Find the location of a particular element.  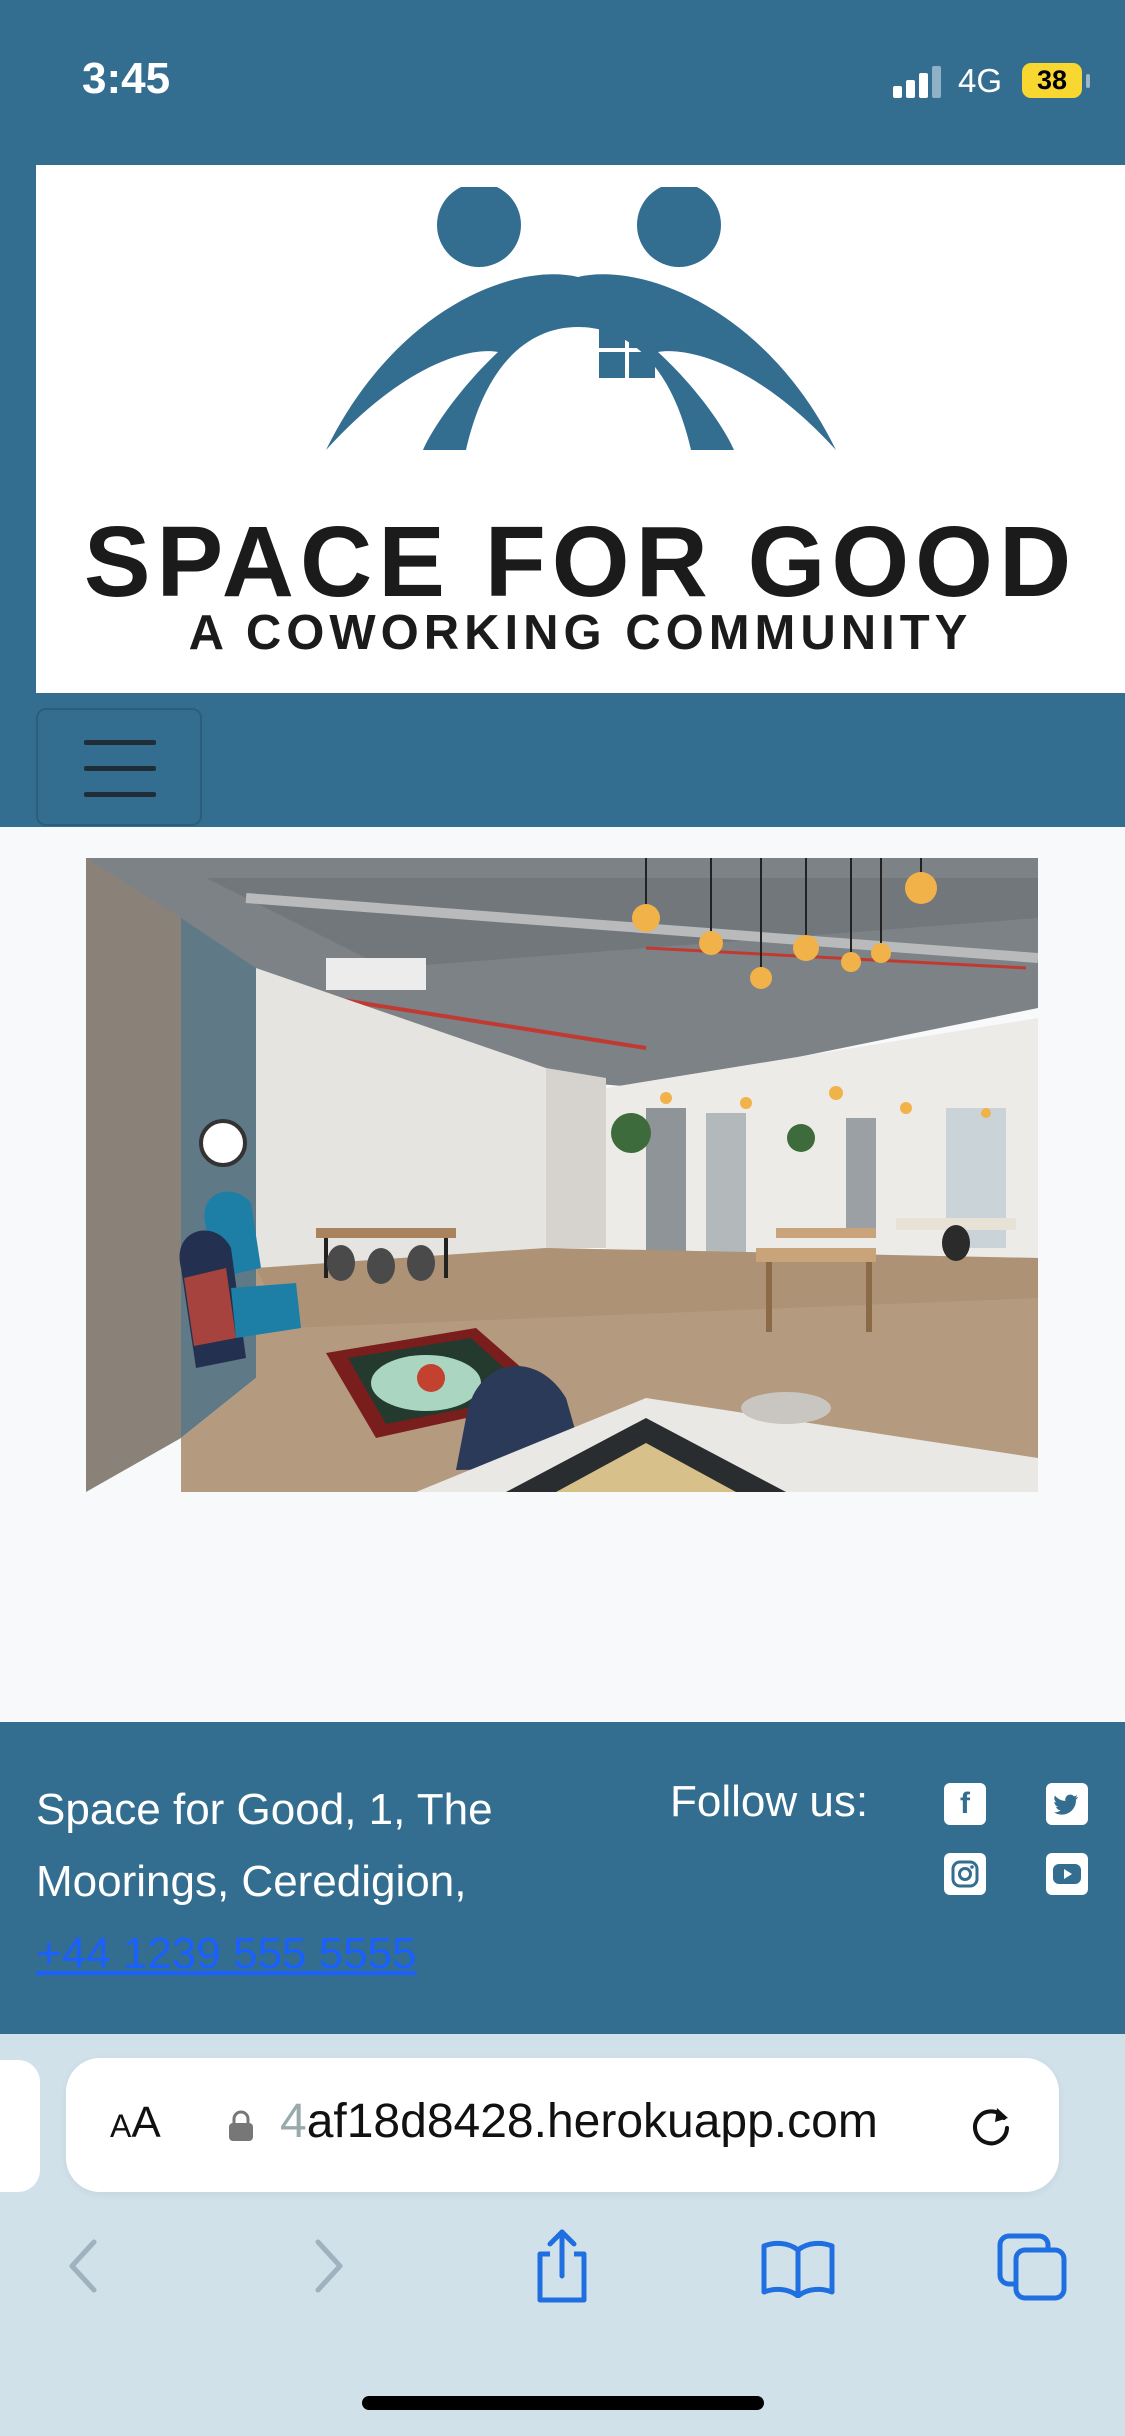

reload-icon is located at coordinates (991, 2125).